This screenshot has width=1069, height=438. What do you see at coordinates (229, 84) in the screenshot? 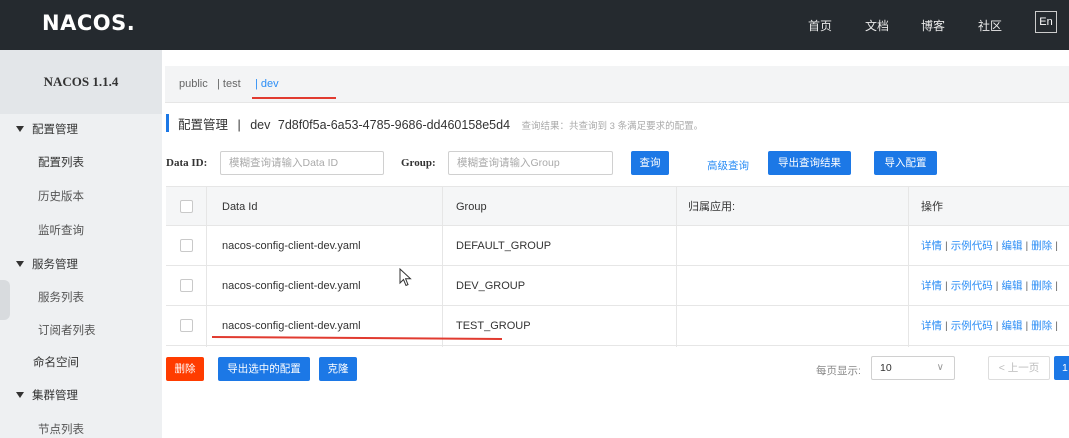
I see `namespace-test: | test` at bounding box center [229, 84].